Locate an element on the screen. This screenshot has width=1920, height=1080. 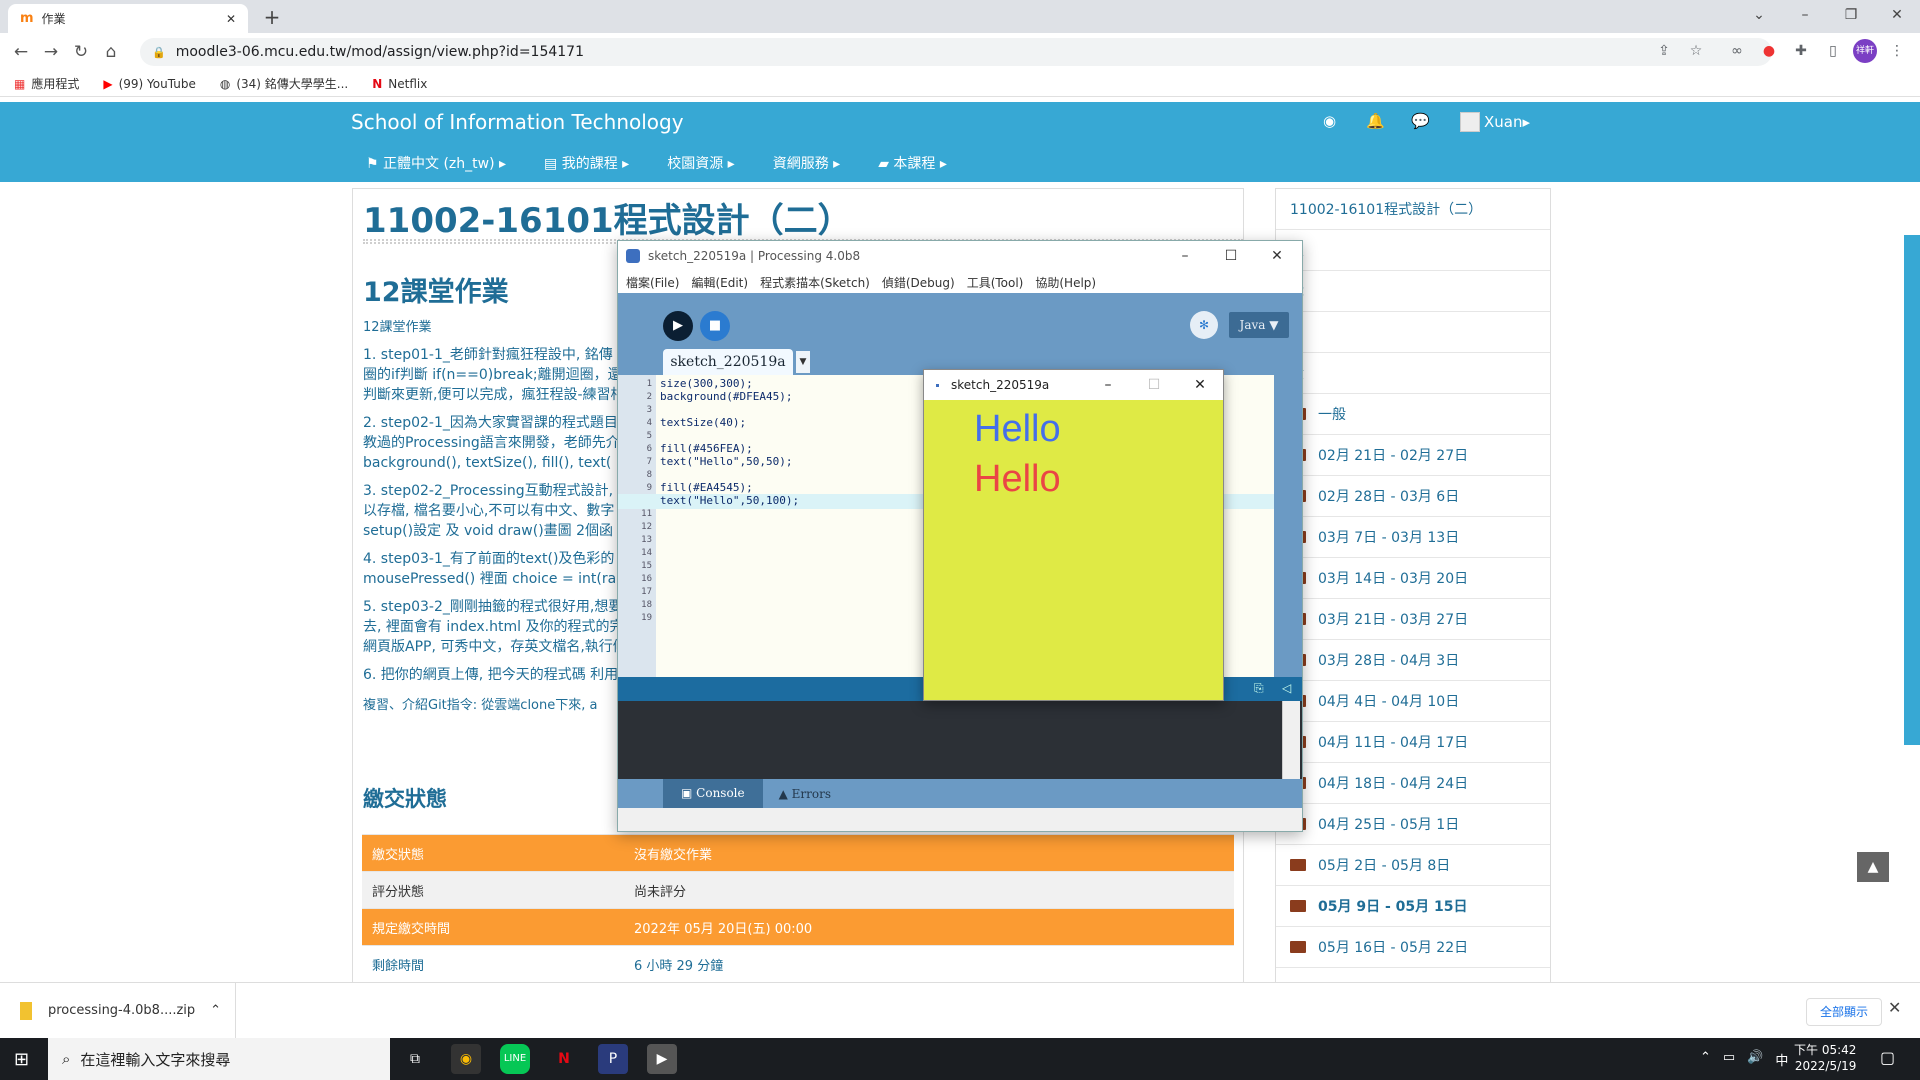
processing-app-icon: P is located at coordinates (613, 1059).